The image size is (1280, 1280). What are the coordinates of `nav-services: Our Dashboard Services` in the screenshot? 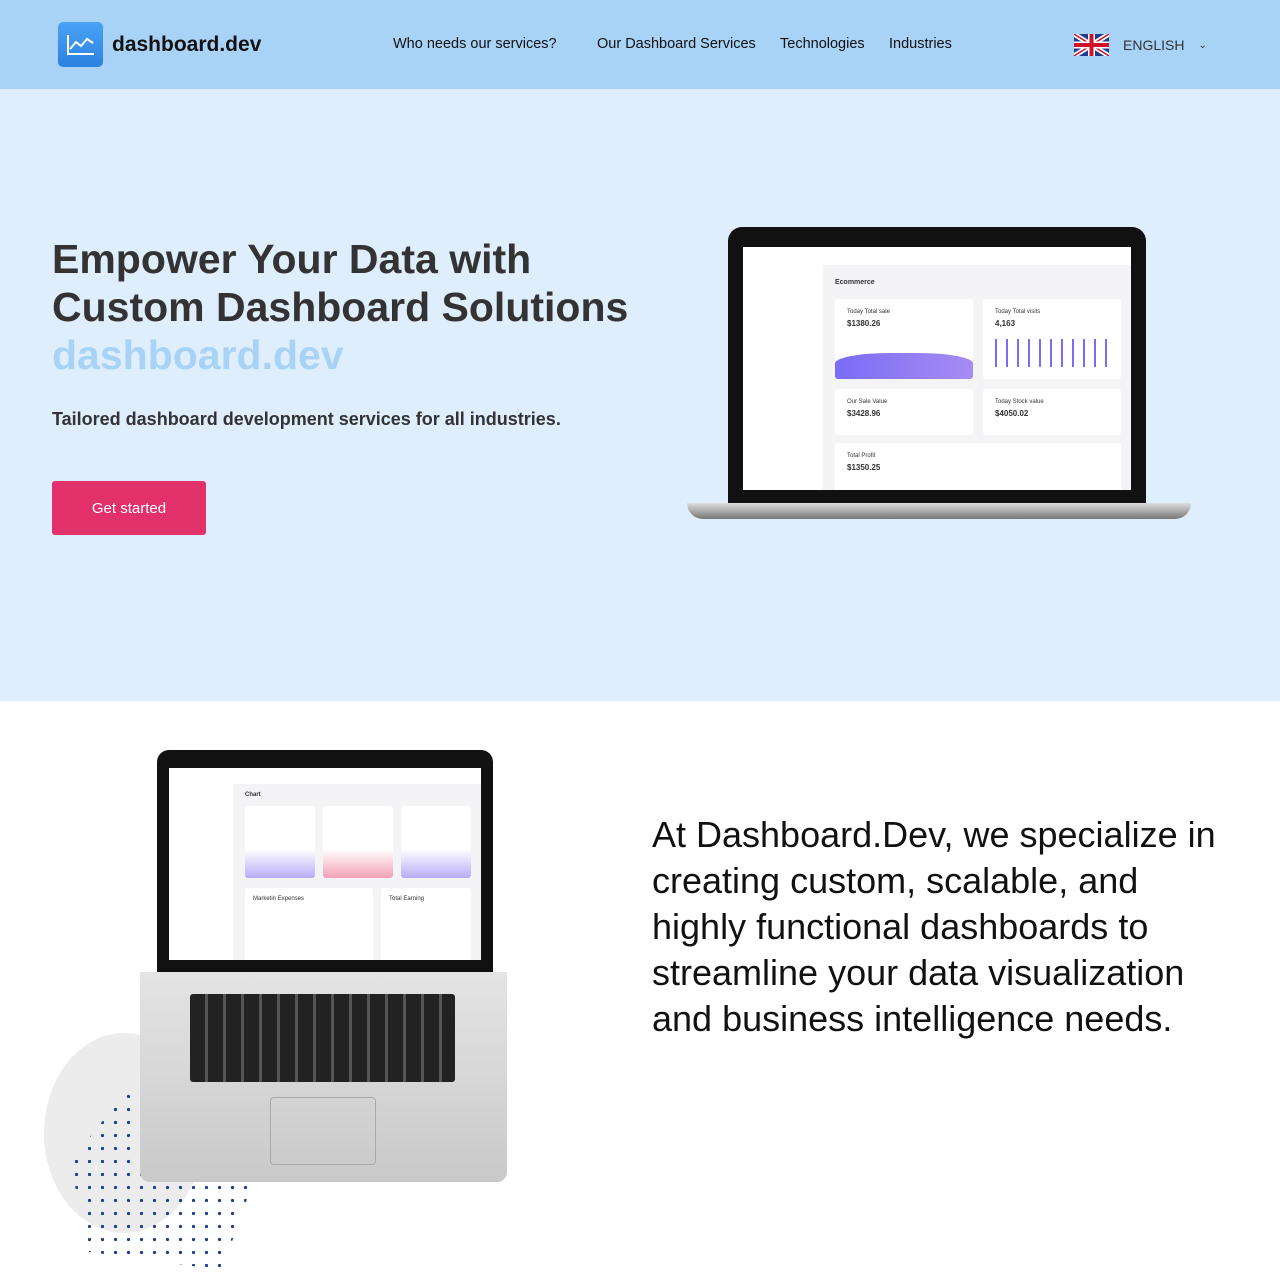 It's located at (676, 44).